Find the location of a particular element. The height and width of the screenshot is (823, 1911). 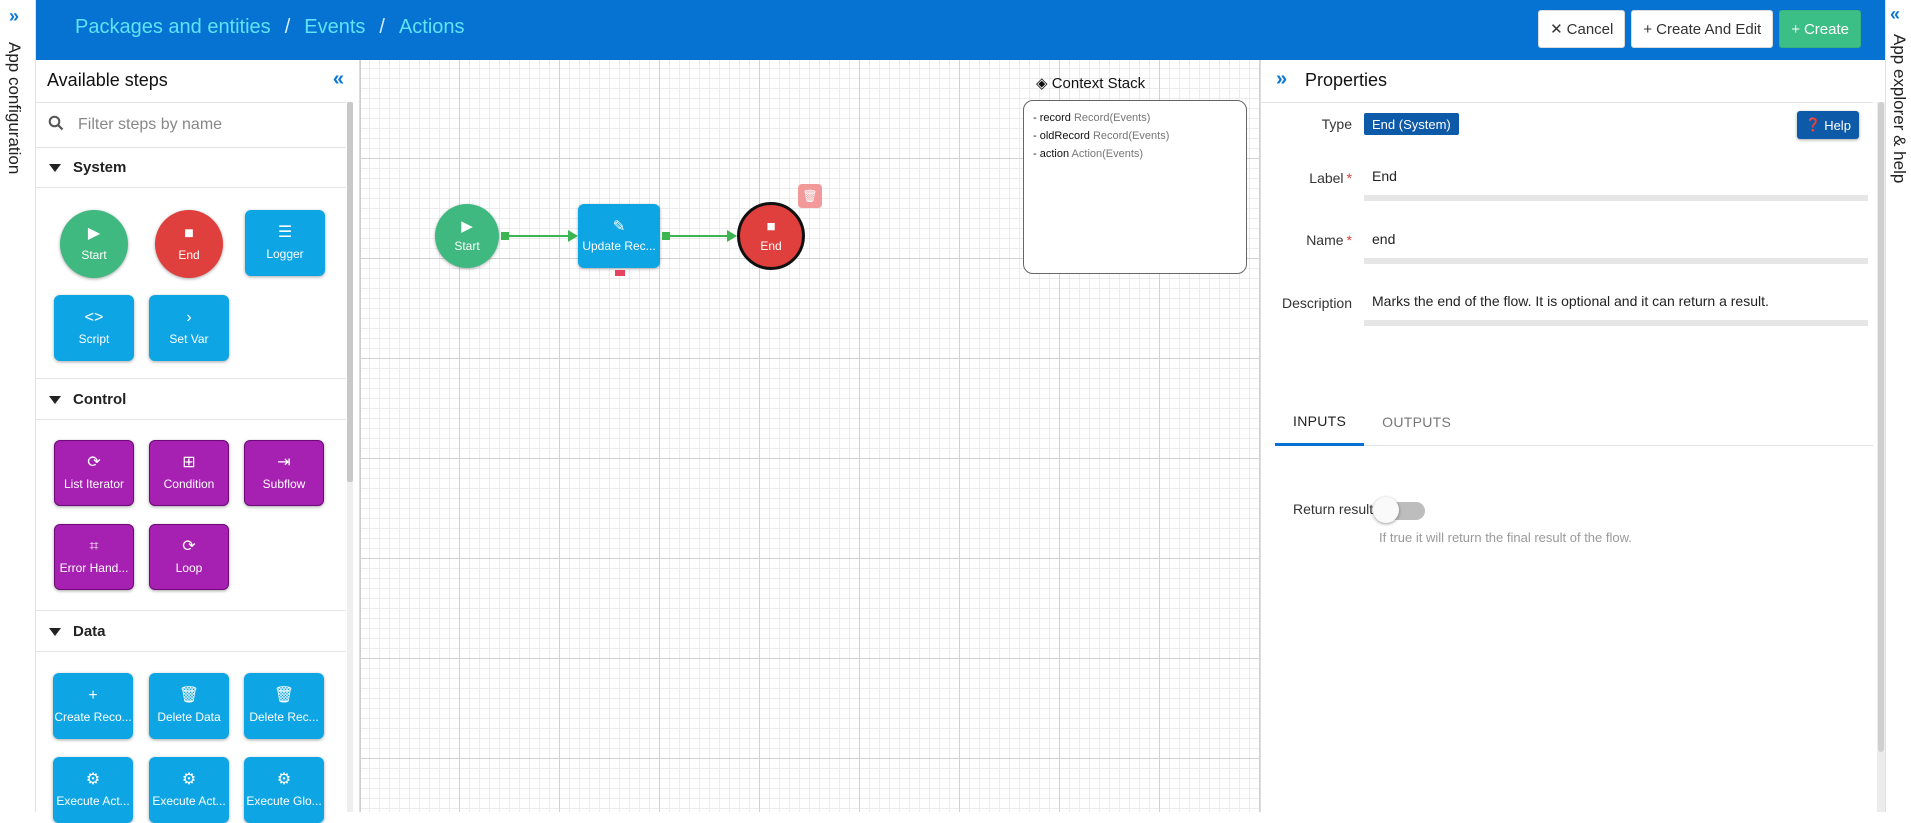

step-label: End is located at coordinates (189, 255).